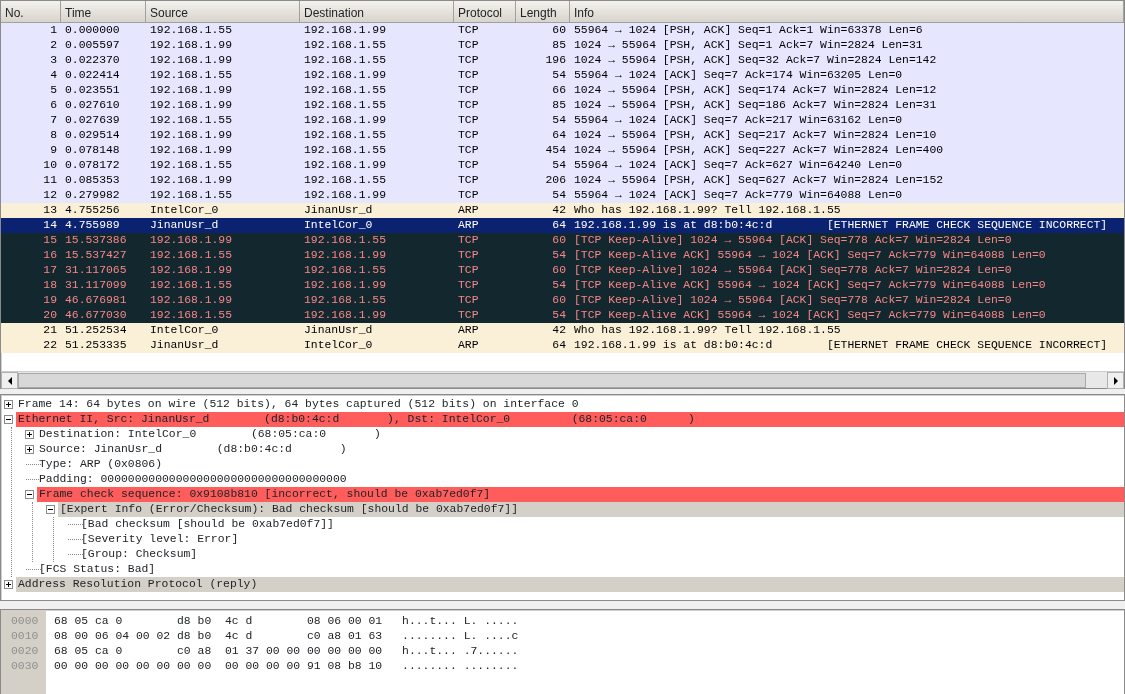  Describe the element at coordinates (601, 524) in the screenshot. I see `tree-item: [Bad checksum [should be 0xab7ed0f7]]` at that location.